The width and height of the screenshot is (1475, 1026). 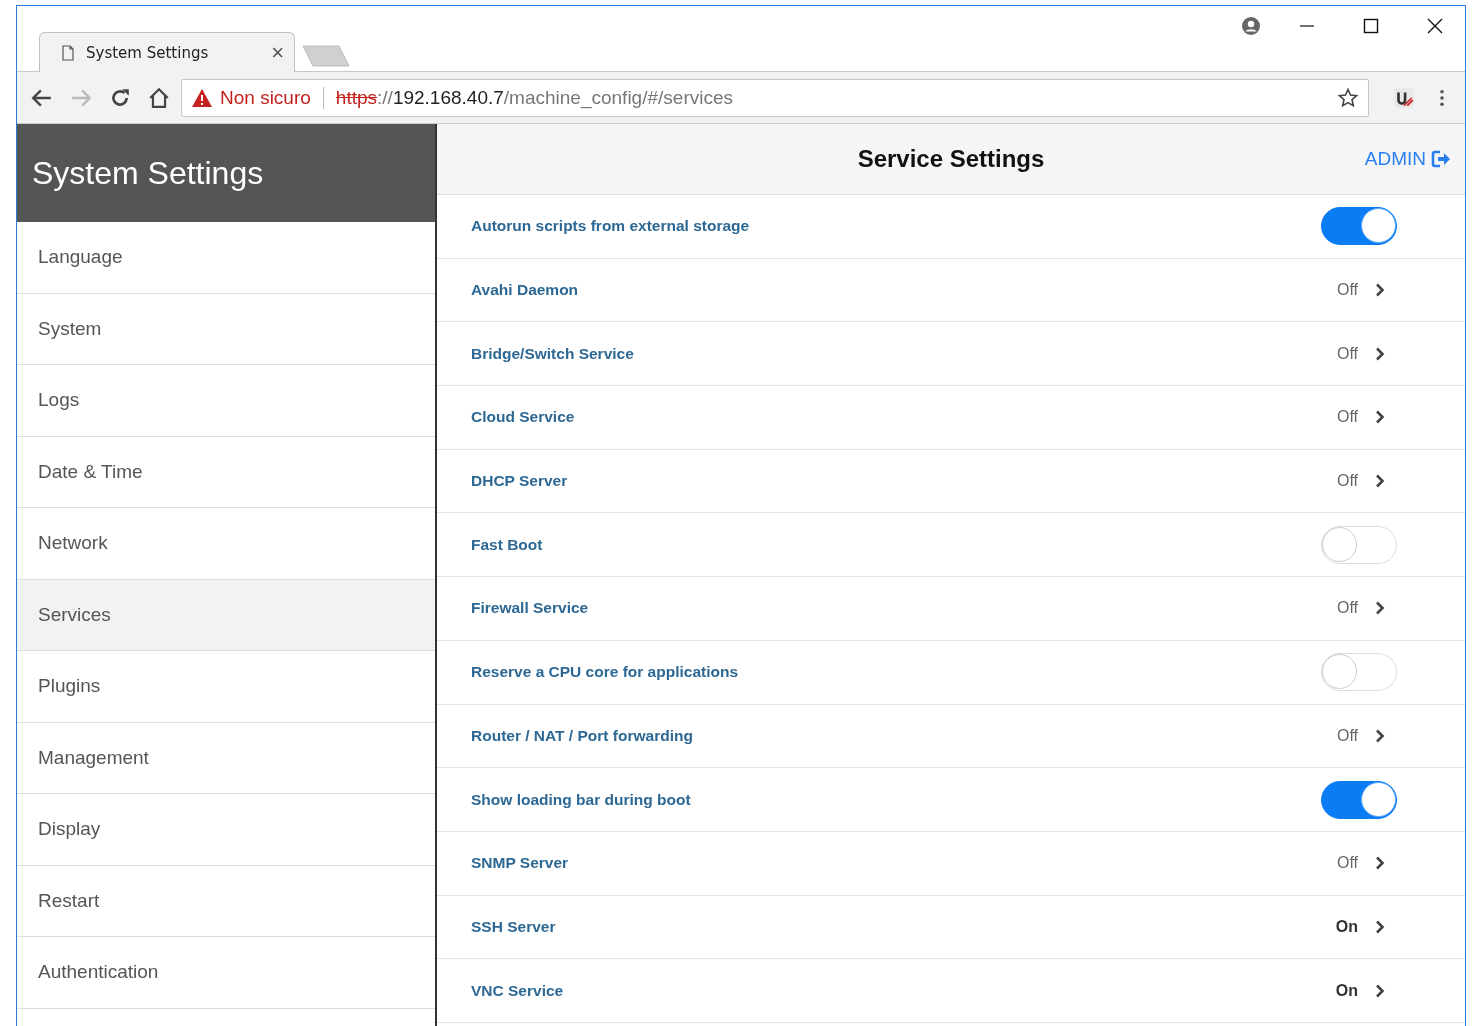 What do you see at coordinates (1435, 26) in the screenshot?
I see `close-icon` at bounding box center [1435, 26].